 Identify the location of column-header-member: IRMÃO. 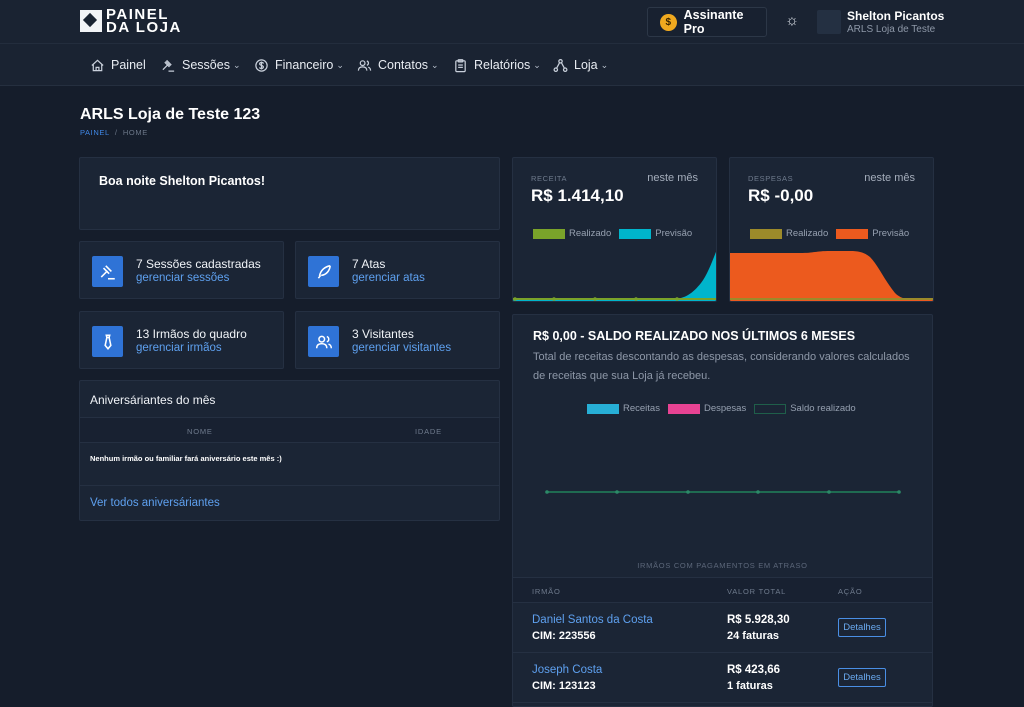
(546, 591).